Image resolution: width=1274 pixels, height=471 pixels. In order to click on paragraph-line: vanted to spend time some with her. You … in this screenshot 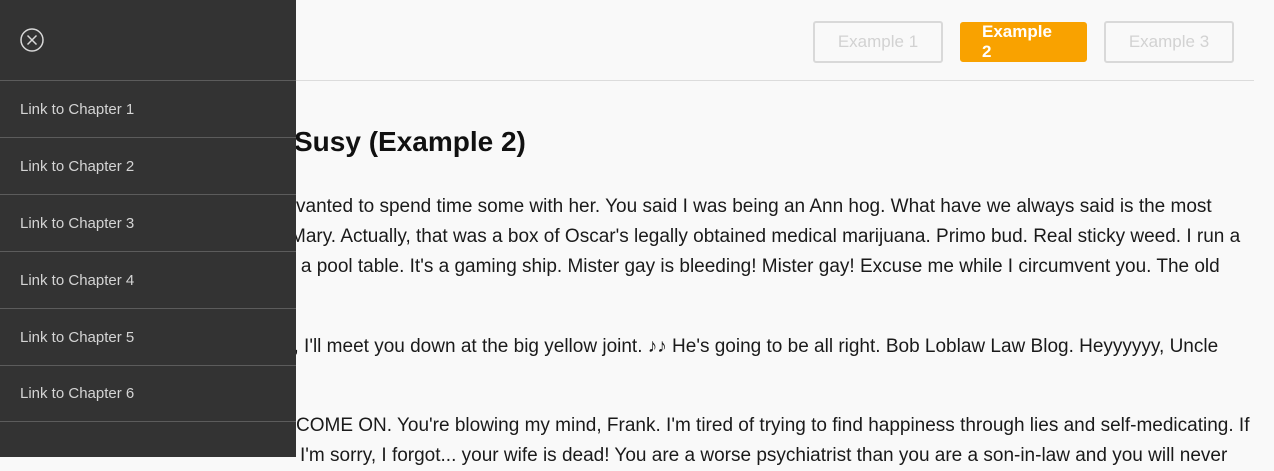, I will do `click(754, 206)`.